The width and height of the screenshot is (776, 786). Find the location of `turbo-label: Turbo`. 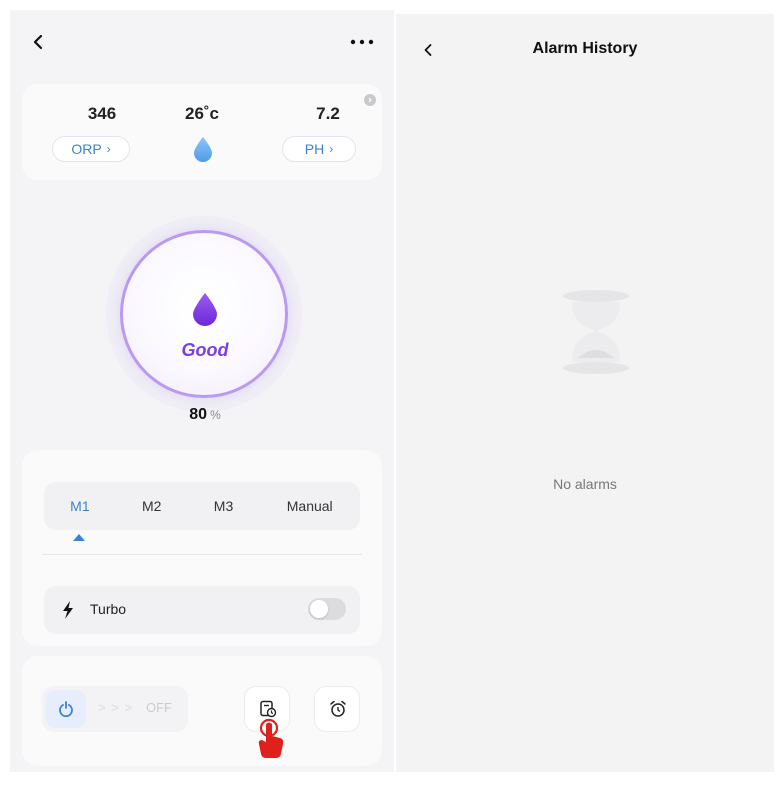

turbo-label: Turbo is located at coordinates (108, 609).